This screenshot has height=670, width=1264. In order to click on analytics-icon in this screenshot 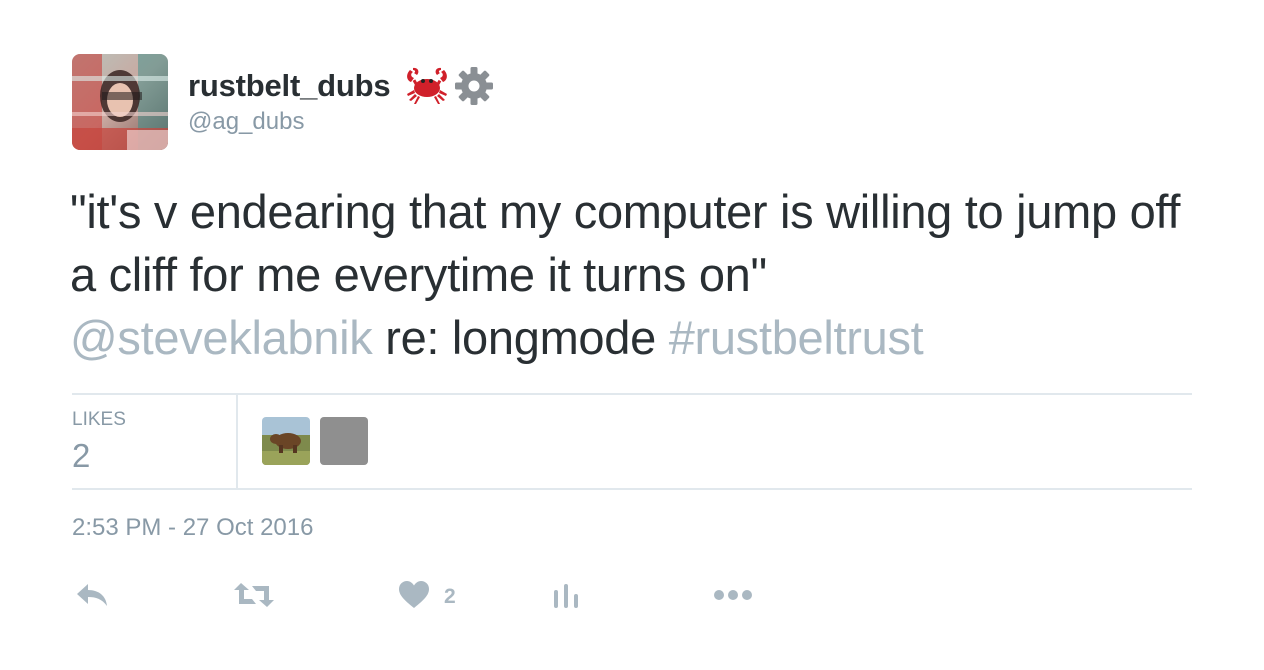, I will do `click(566, 597)`.